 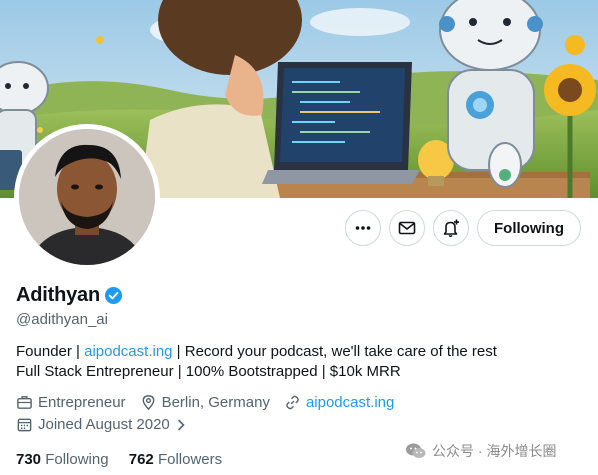 What do you see at coordinates (350, 402) in the screenshot?
I see `website-link: aipodcast.ing` at bounding box center [350, 402].